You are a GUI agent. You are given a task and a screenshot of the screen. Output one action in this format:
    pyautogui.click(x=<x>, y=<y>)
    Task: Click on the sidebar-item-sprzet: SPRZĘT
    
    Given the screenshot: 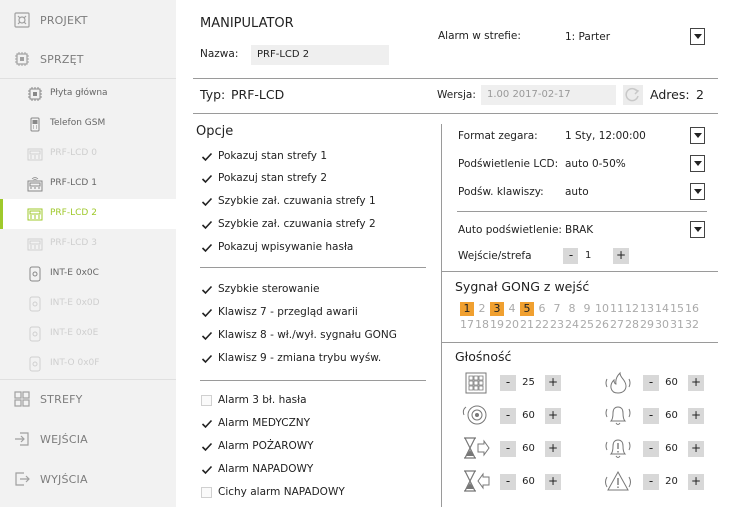 What is the action you would take?
    pyautogui.click(x=88, y=59)
    